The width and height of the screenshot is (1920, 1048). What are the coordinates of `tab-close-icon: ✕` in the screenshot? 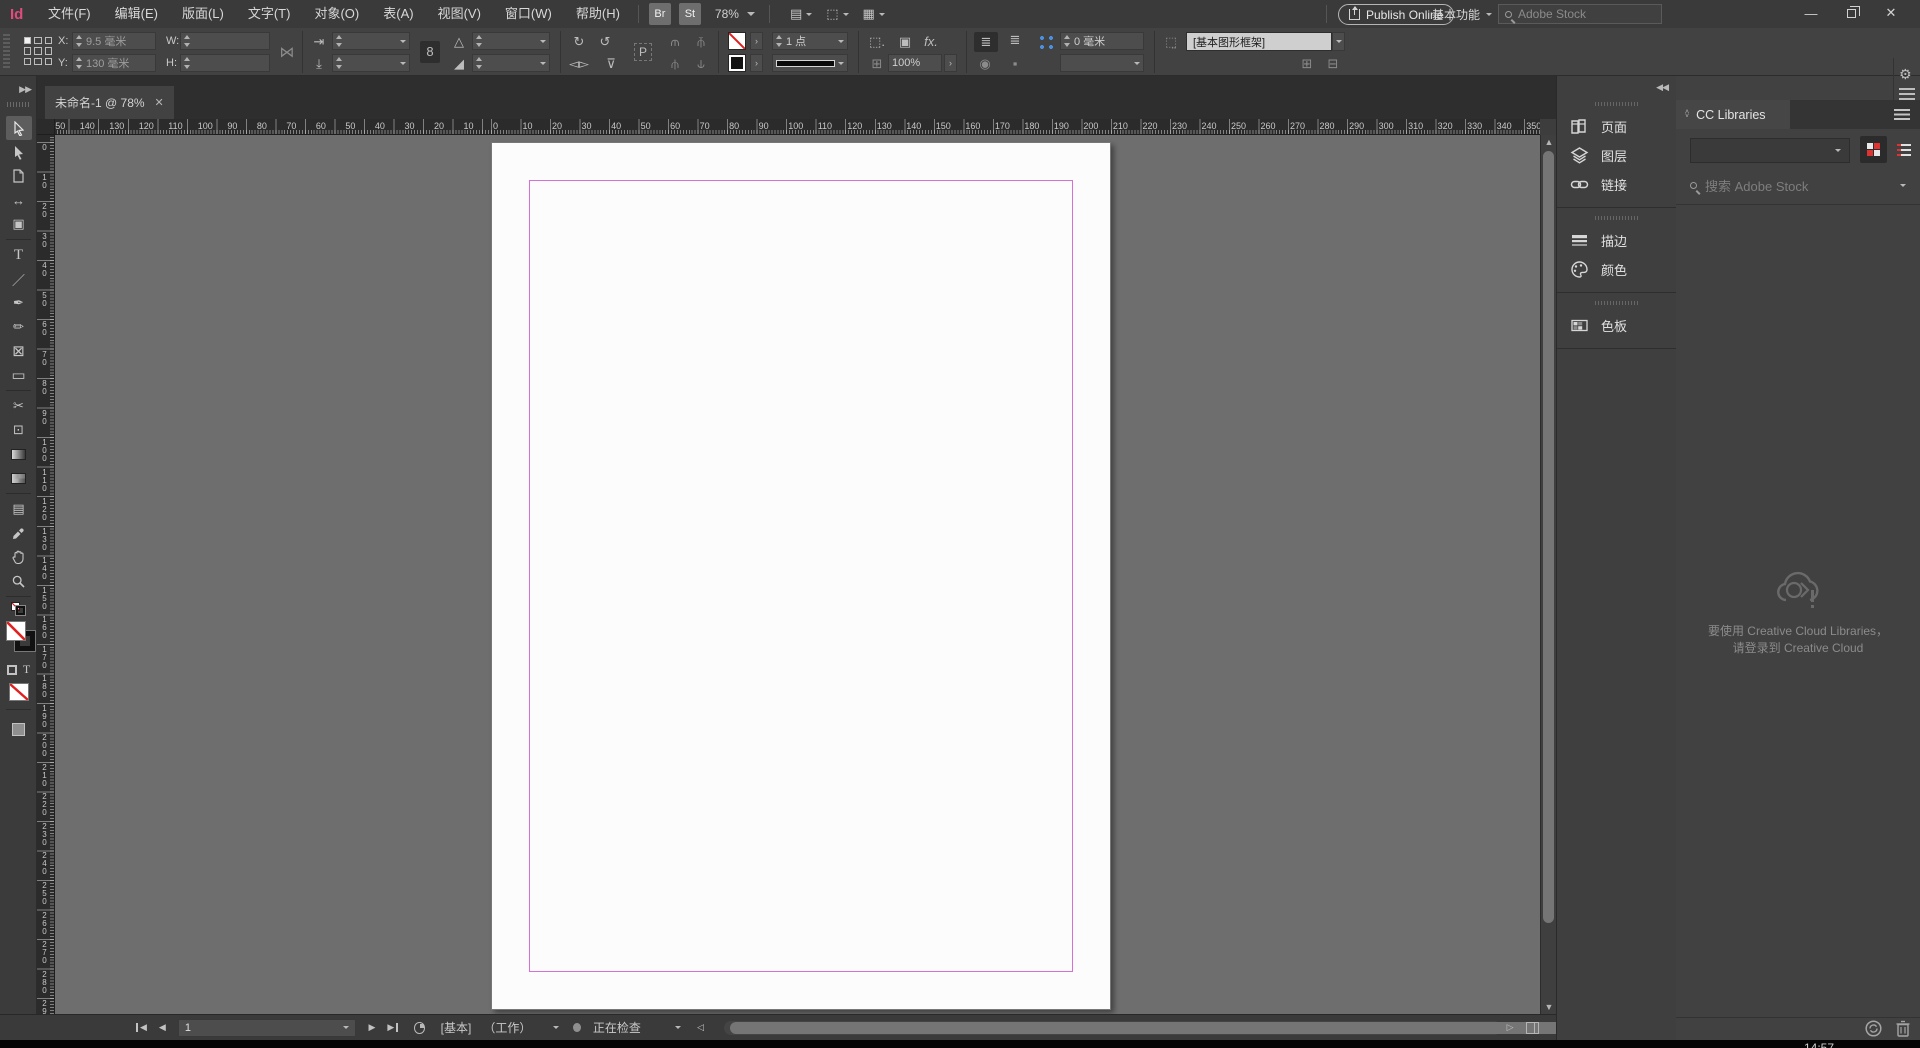 It's located at (159, 102).